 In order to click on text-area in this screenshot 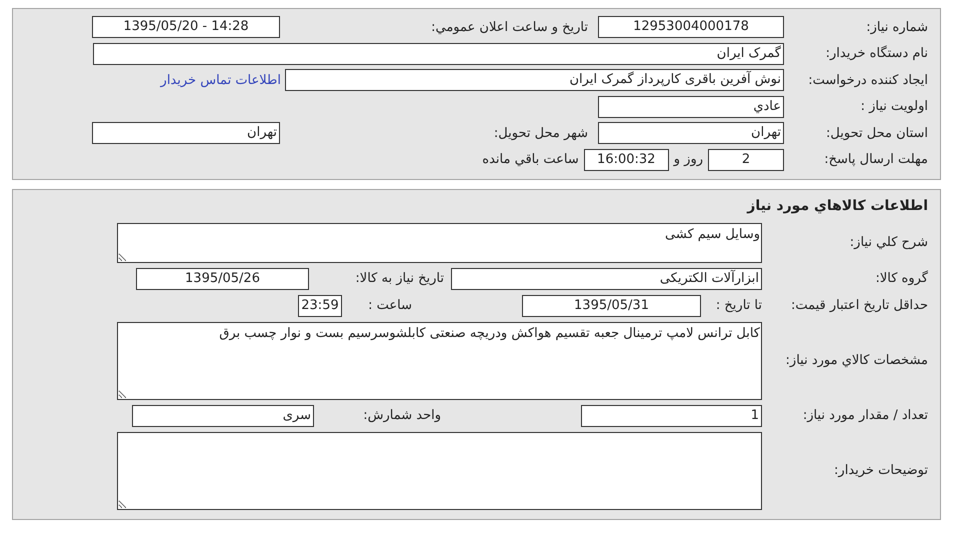, I will do `click(439, 471)`.